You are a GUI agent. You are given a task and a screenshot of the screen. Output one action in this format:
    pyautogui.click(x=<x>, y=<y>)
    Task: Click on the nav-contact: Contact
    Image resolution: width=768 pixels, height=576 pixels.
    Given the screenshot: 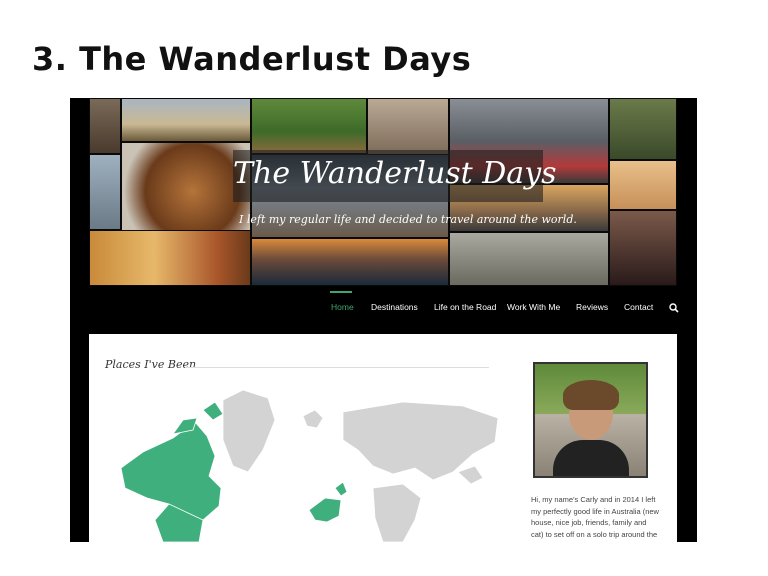 What is the action you would take?
    pyautogui.click(x=638, y=307)
    